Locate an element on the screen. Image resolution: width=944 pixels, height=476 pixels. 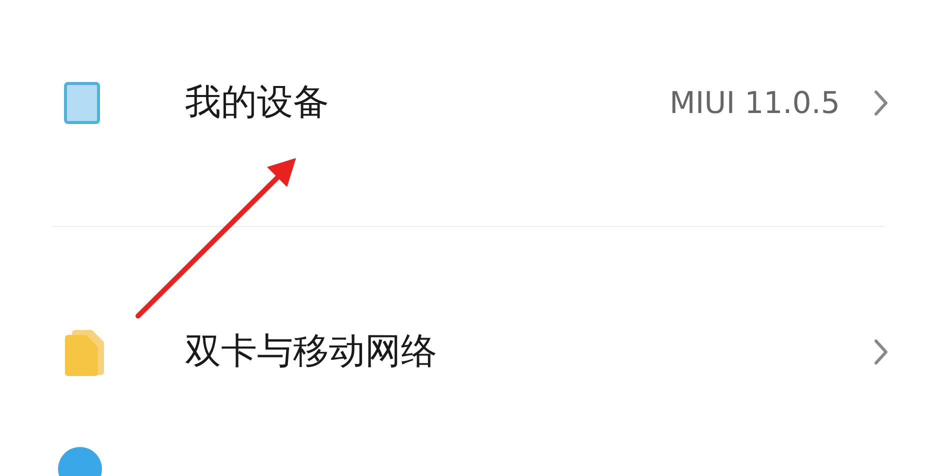
item-value: MIUI 11.0.5 is located at coordinates (755, 103).